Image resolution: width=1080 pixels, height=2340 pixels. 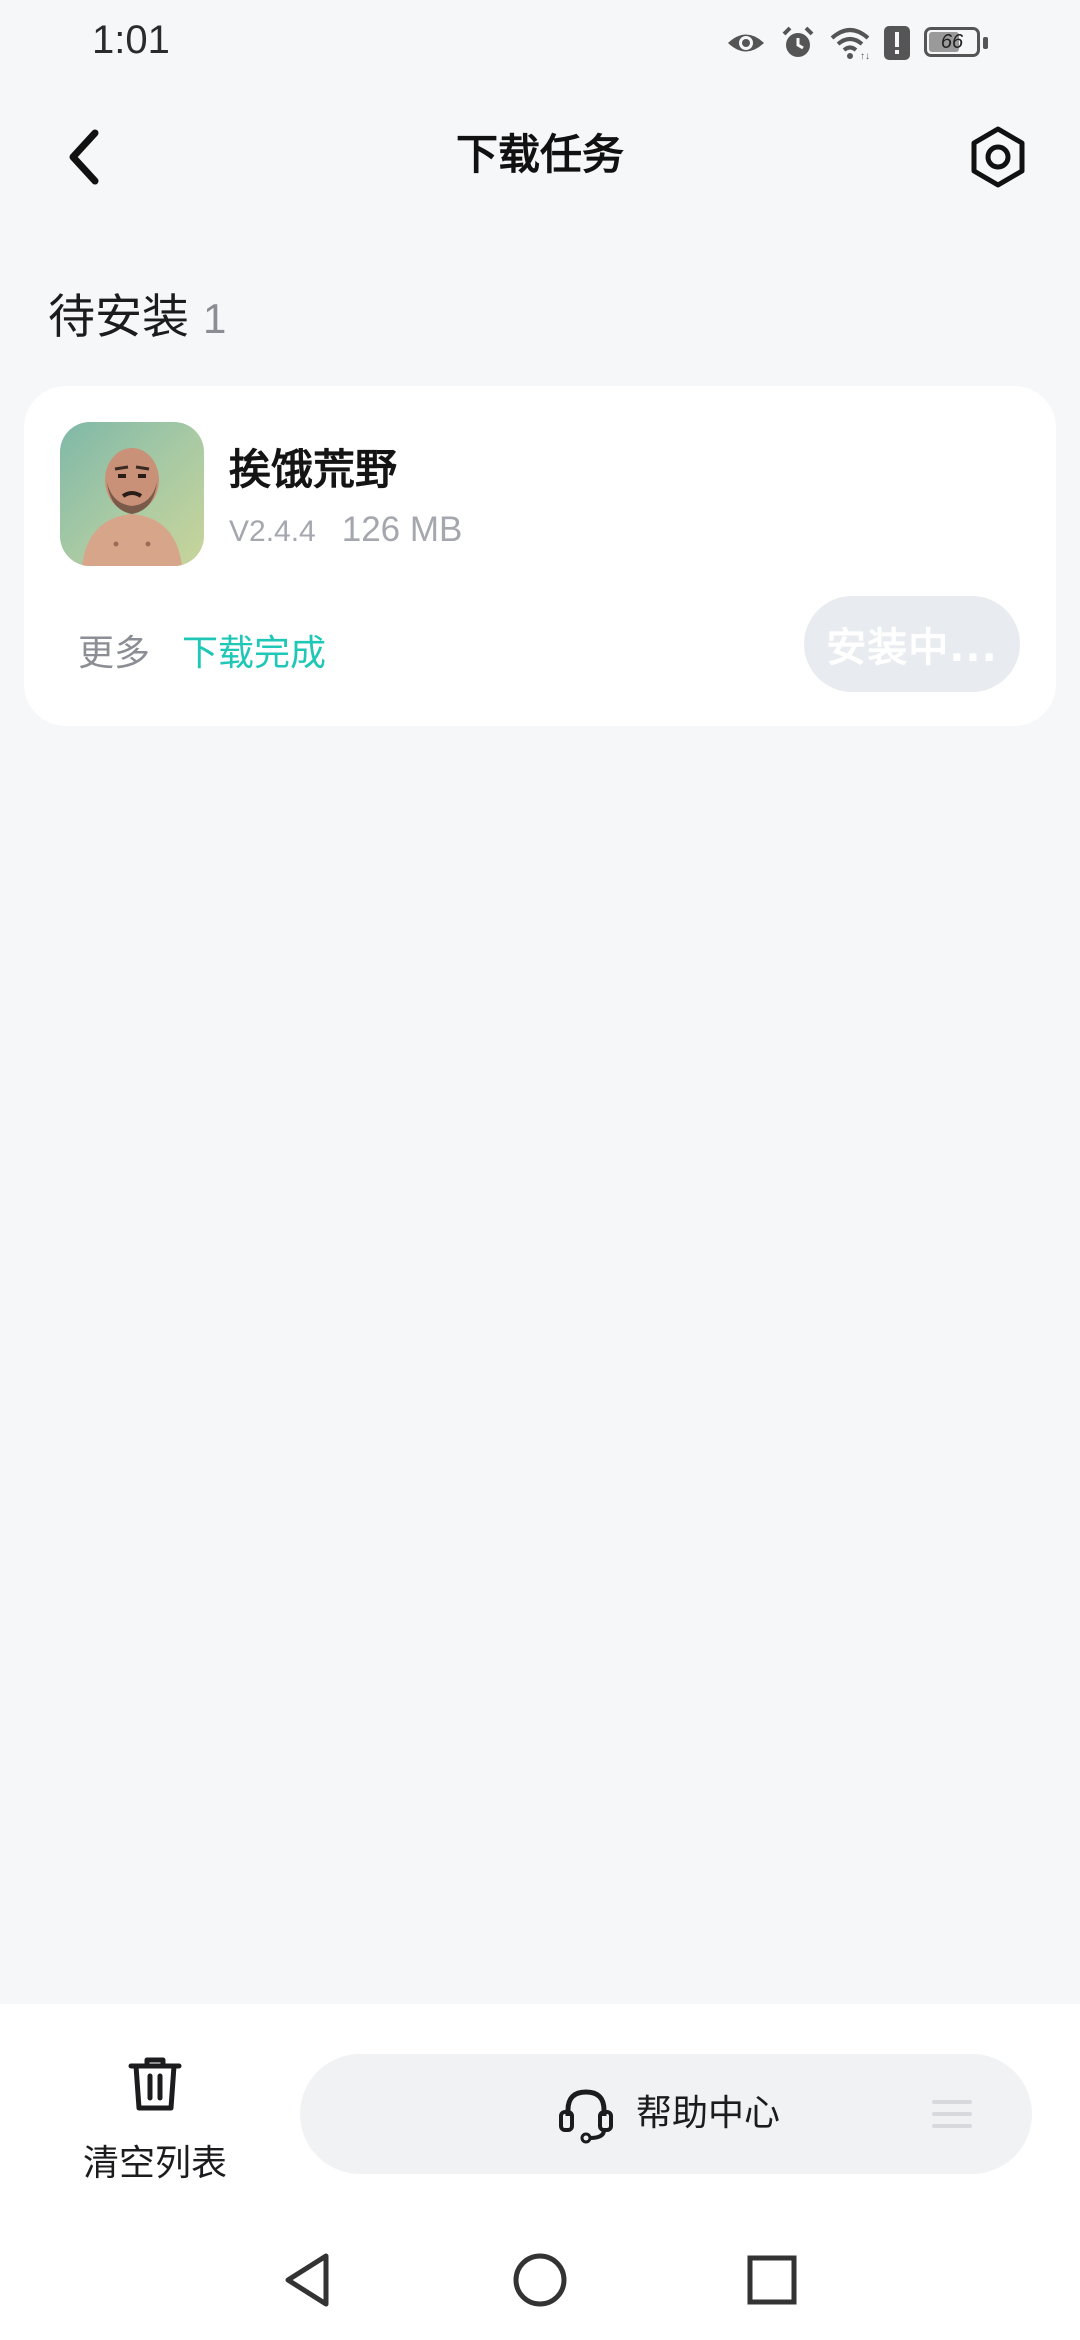 I want to click on back-button, so click(x=85, y=157).